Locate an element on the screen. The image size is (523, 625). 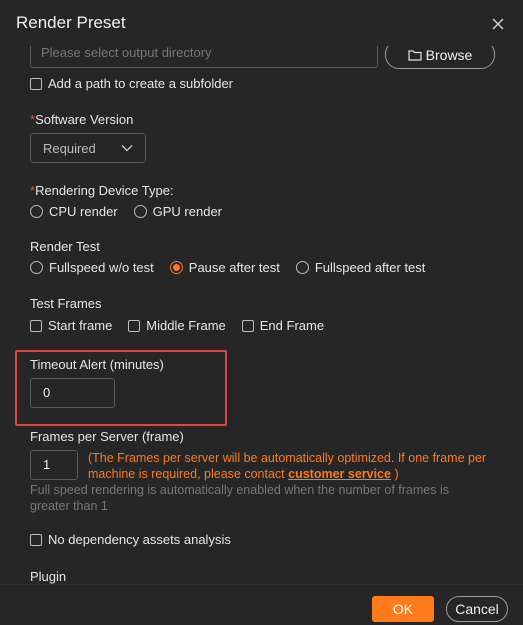
fullspeed-after-test-option: Fullspeed after test is located at coordinates (360, 267).